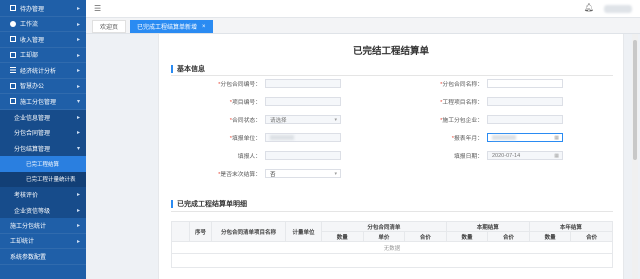  I want to click on sidebar-item-economic: 经济统计分析 ▸, so click(43, 71).